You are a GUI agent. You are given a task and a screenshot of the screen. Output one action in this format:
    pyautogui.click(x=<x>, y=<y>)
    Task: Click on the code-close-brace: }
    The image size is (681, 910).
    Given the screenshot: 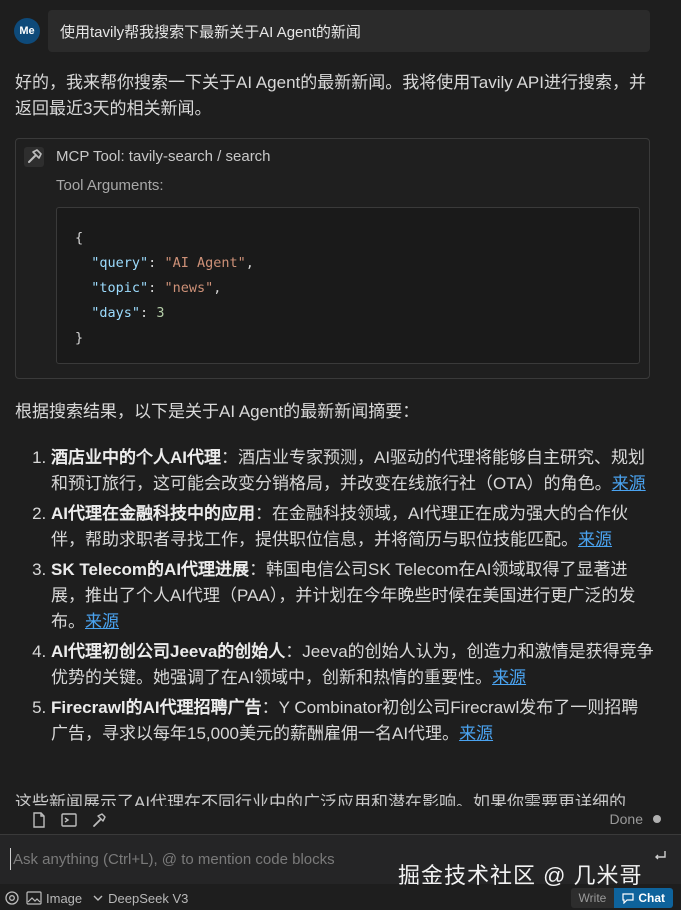 What is the action you would take?
    pyautogui.click(x=79, y=338)
    